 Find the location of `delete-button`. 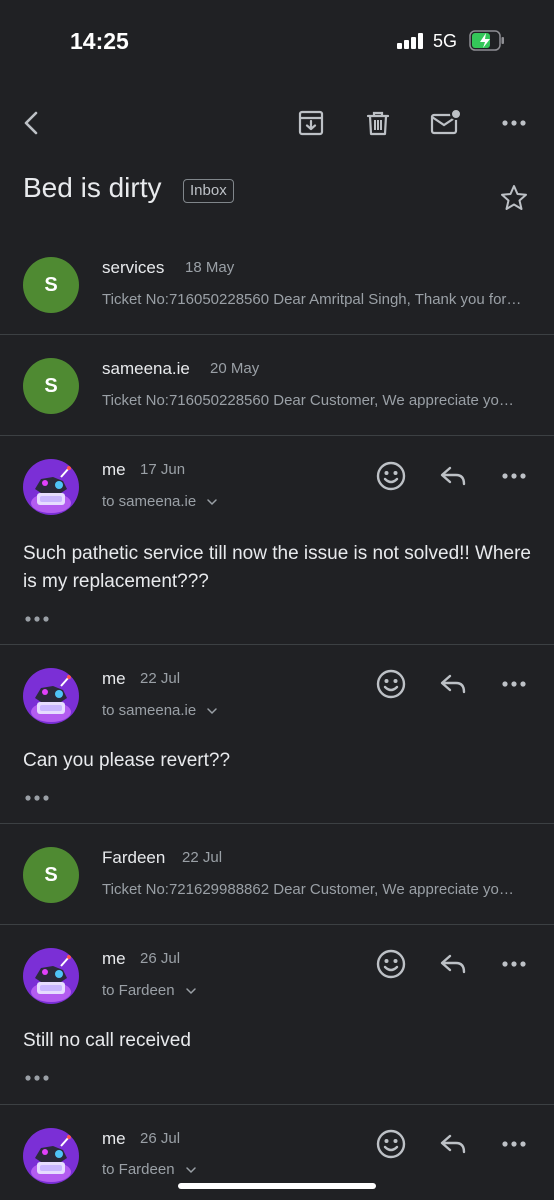

delete-button is located at coordinates (378, 123).